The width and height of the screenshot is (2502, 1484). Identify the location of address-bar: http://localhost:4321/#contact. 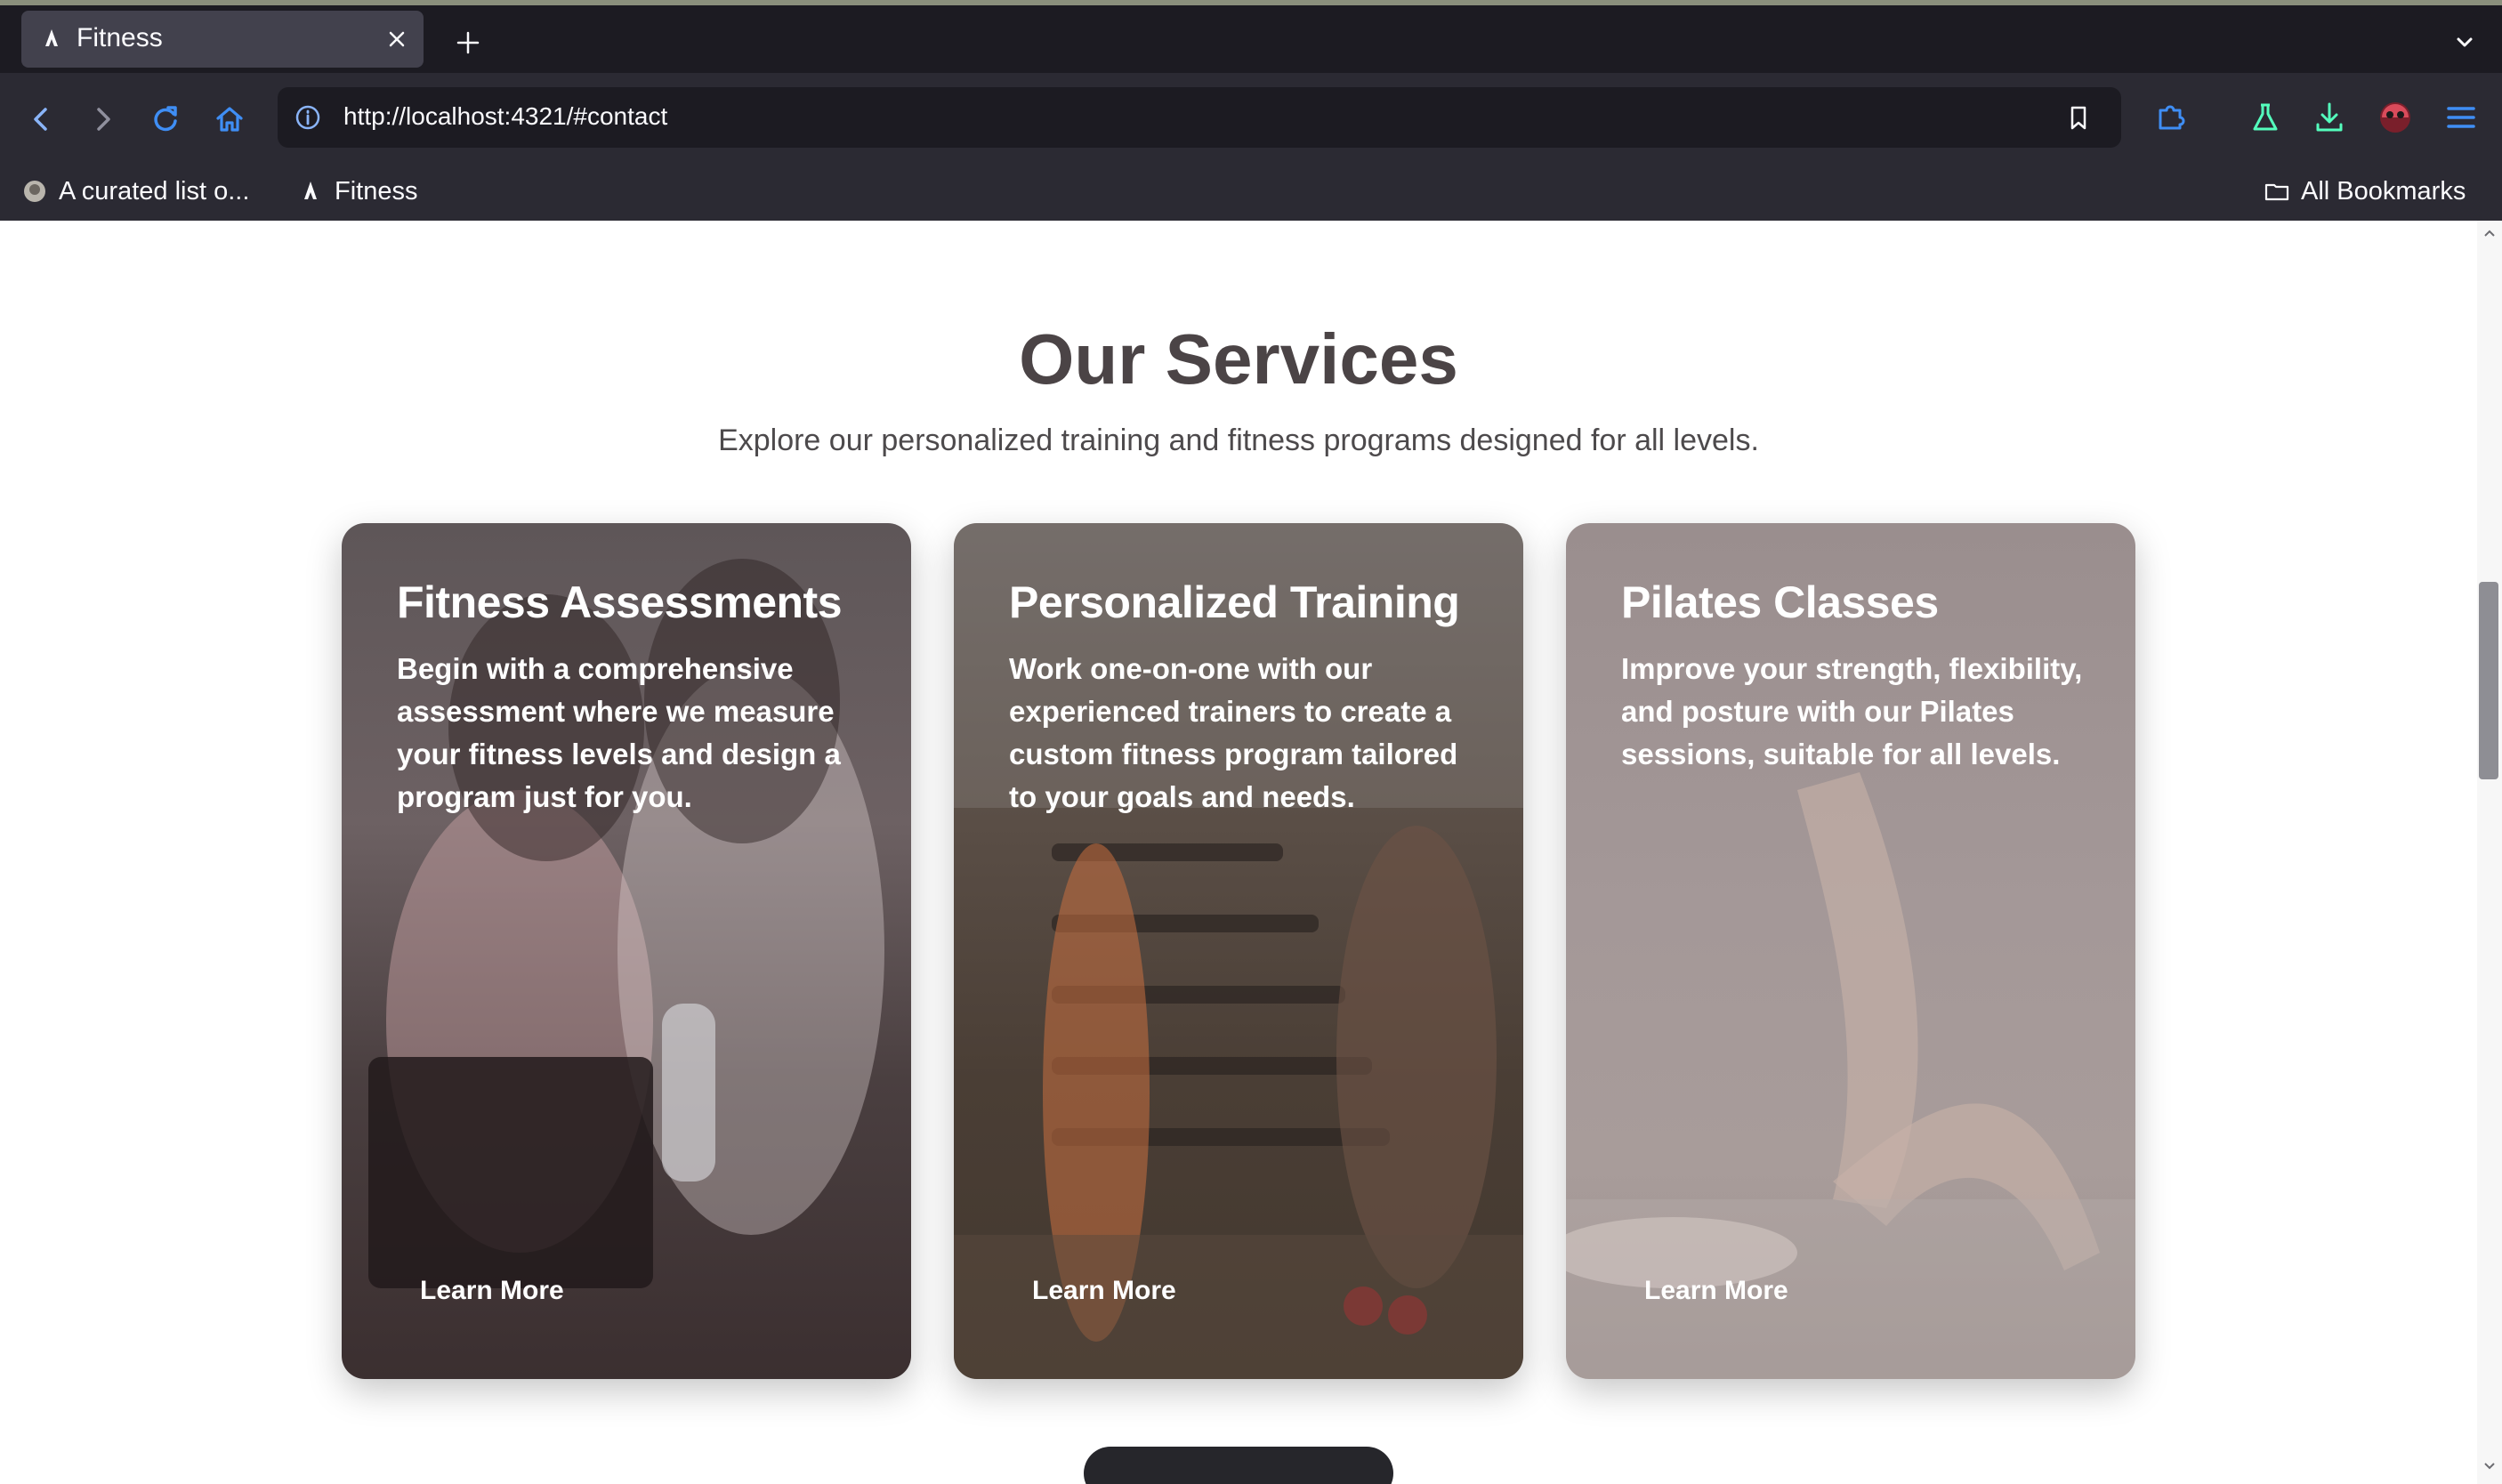
(1199, 117).